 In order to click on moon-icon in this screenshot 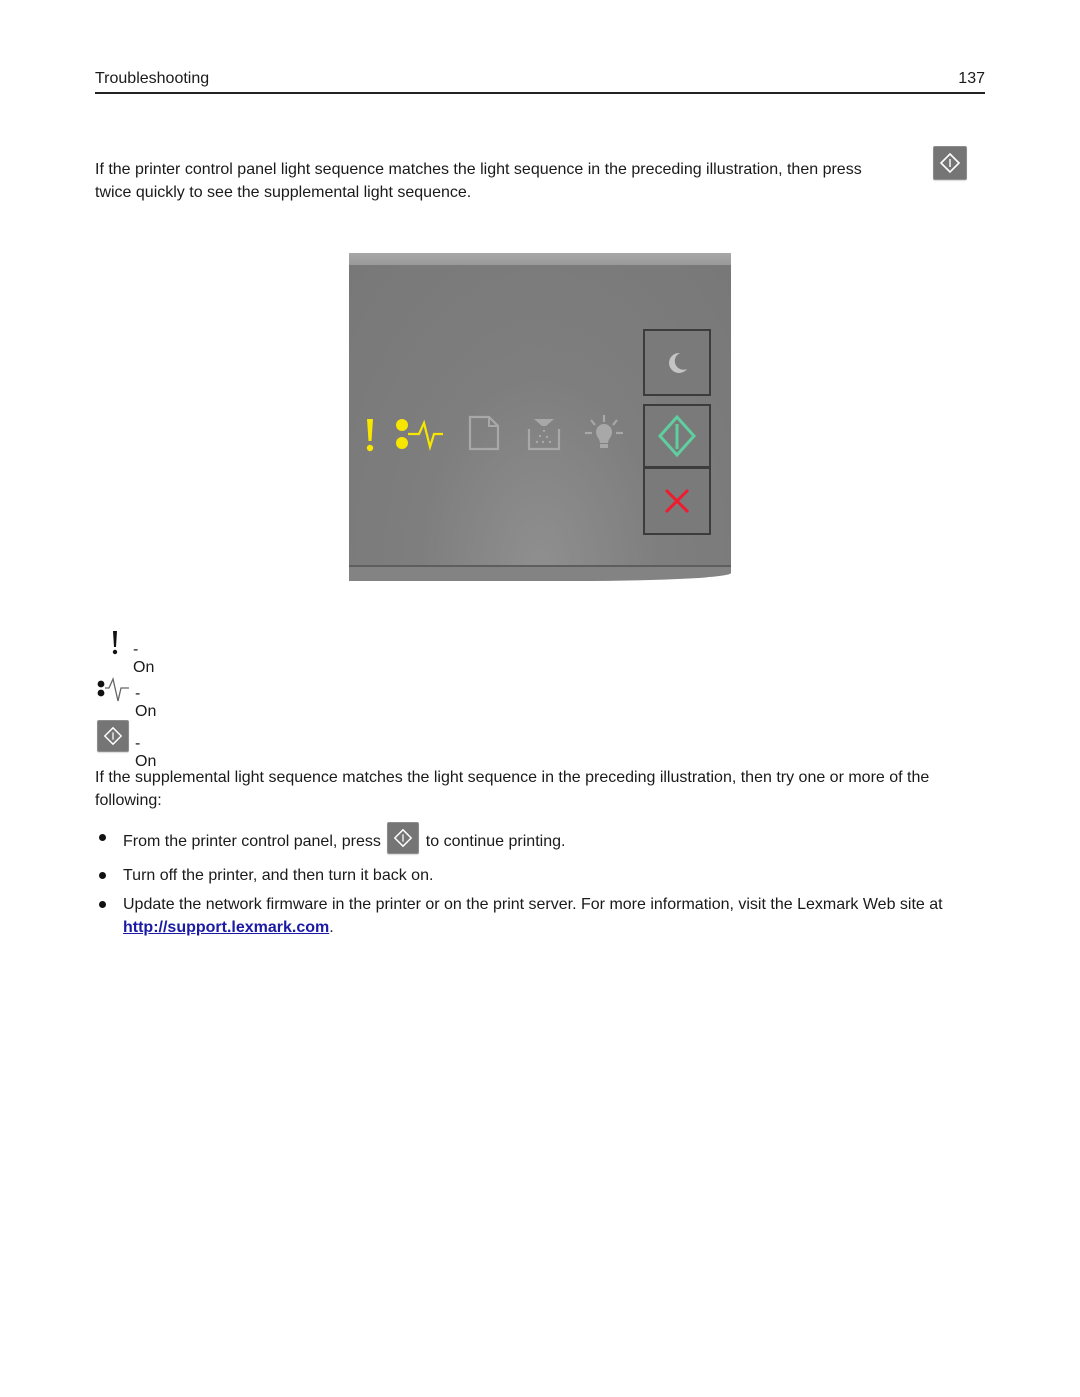, I will do `click(678, 362)`.